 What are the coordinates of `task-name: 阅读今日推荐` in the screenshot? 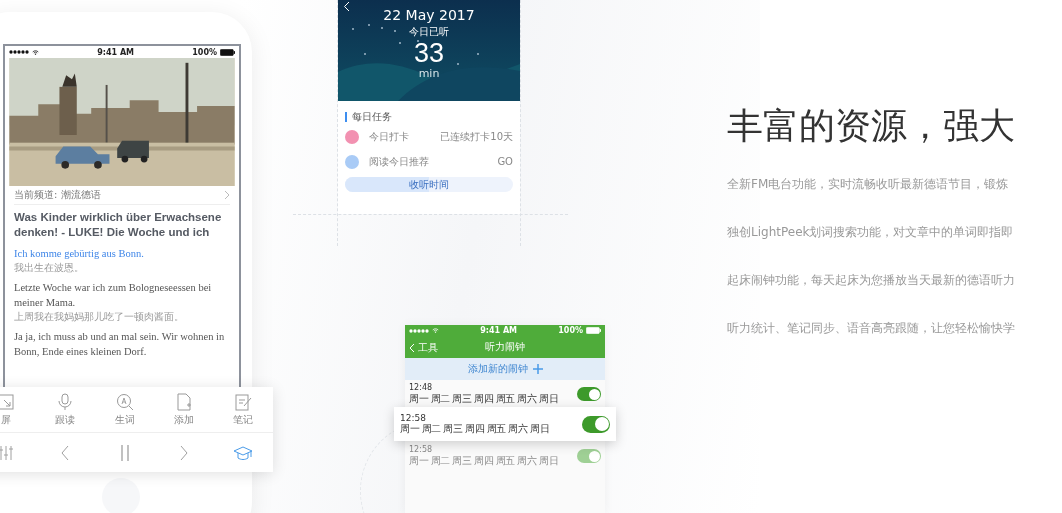 It's located at (399, 161).